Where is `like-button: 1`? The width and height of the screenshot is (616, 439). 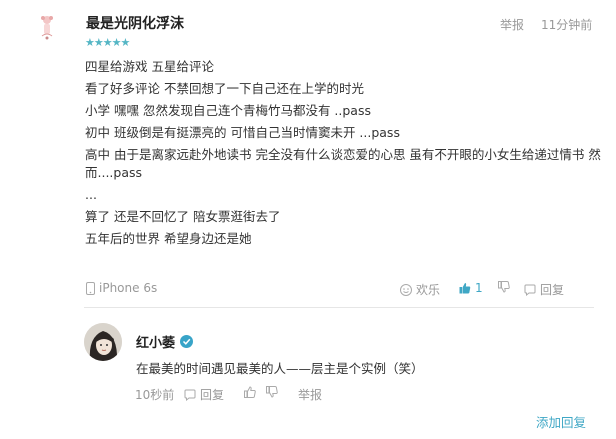 like-button: 1 is located at coordinates (471, 288).